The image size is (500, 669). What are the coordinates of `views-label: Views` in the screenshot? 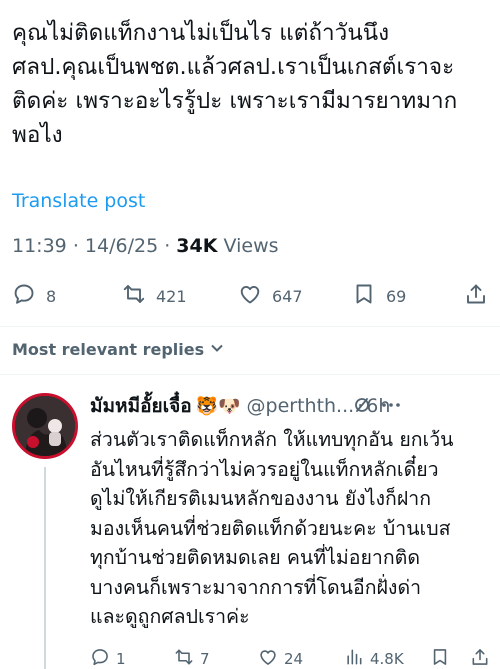 It's located at (251, 246).